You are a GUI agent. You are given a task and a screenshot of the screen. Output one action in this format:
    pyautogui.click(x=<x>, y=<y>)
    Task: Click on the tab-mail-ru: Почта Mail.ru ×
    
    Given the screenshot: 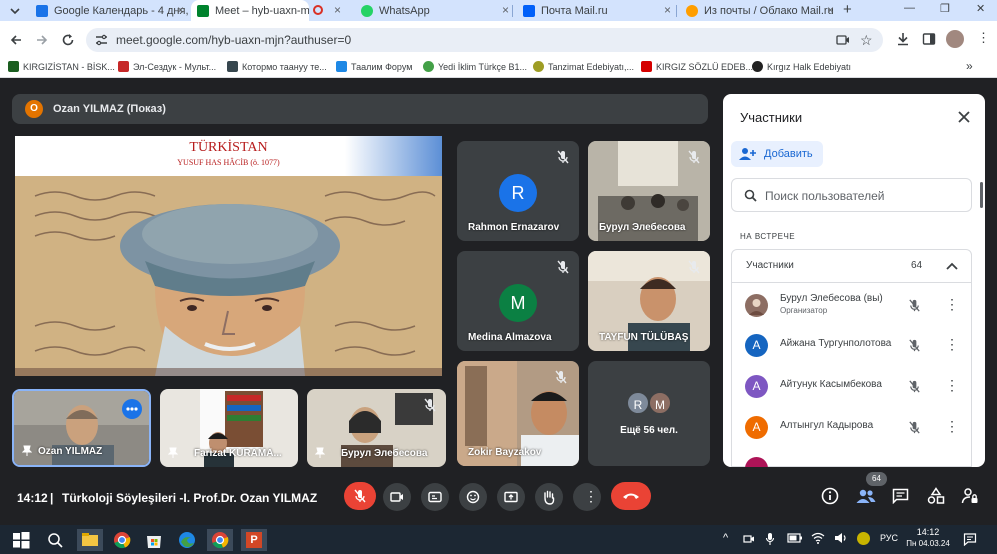 What is the action you would take?
    pyautogui.click(x=597, y=10)
    